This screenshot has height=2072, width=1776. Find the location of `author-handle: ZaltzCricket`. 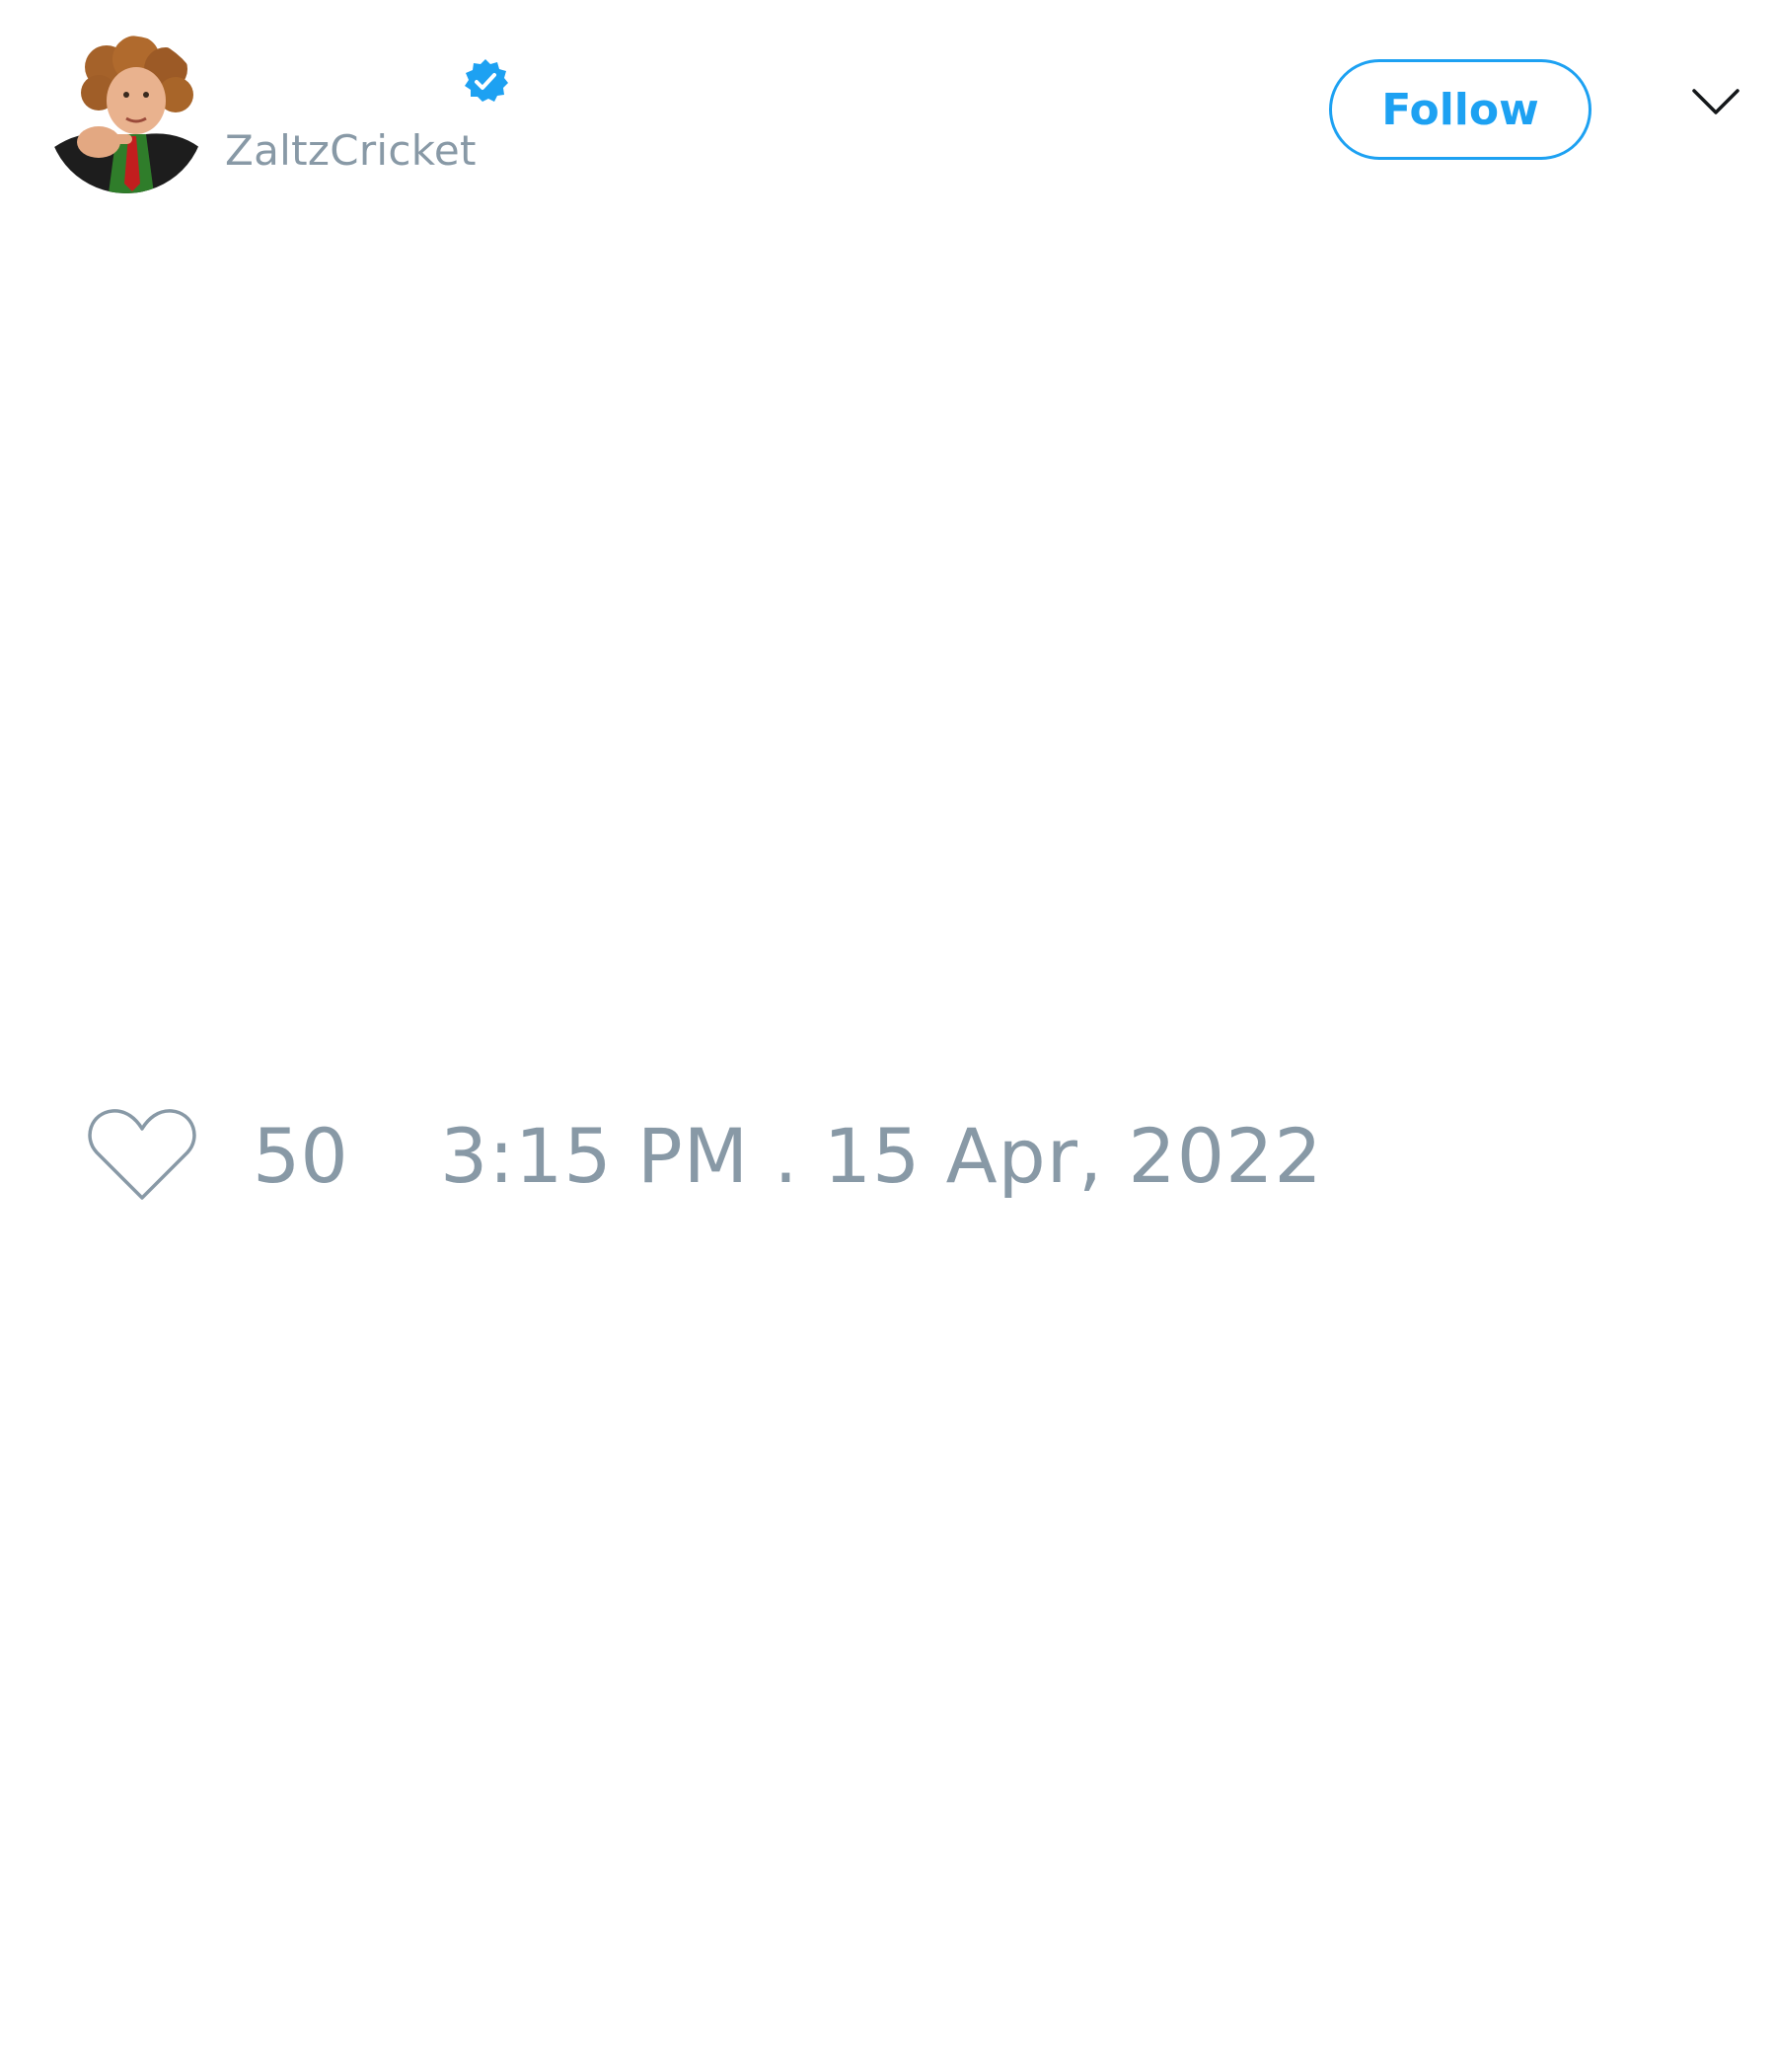

author-handle: ZaltzCricket is located at coordinates (351, 151).